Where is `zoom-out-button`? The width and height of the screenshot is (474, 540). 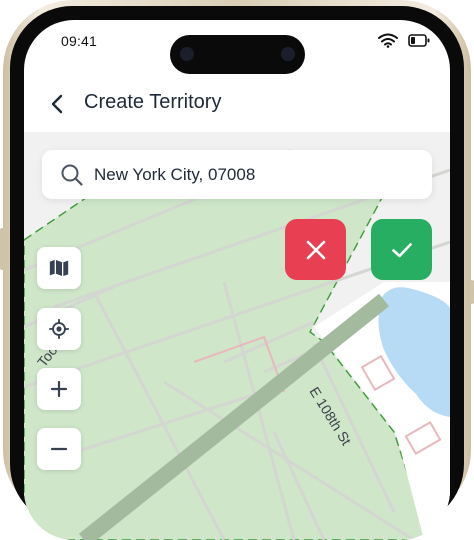 zoom-out-button is located at coordinates (59, 449).